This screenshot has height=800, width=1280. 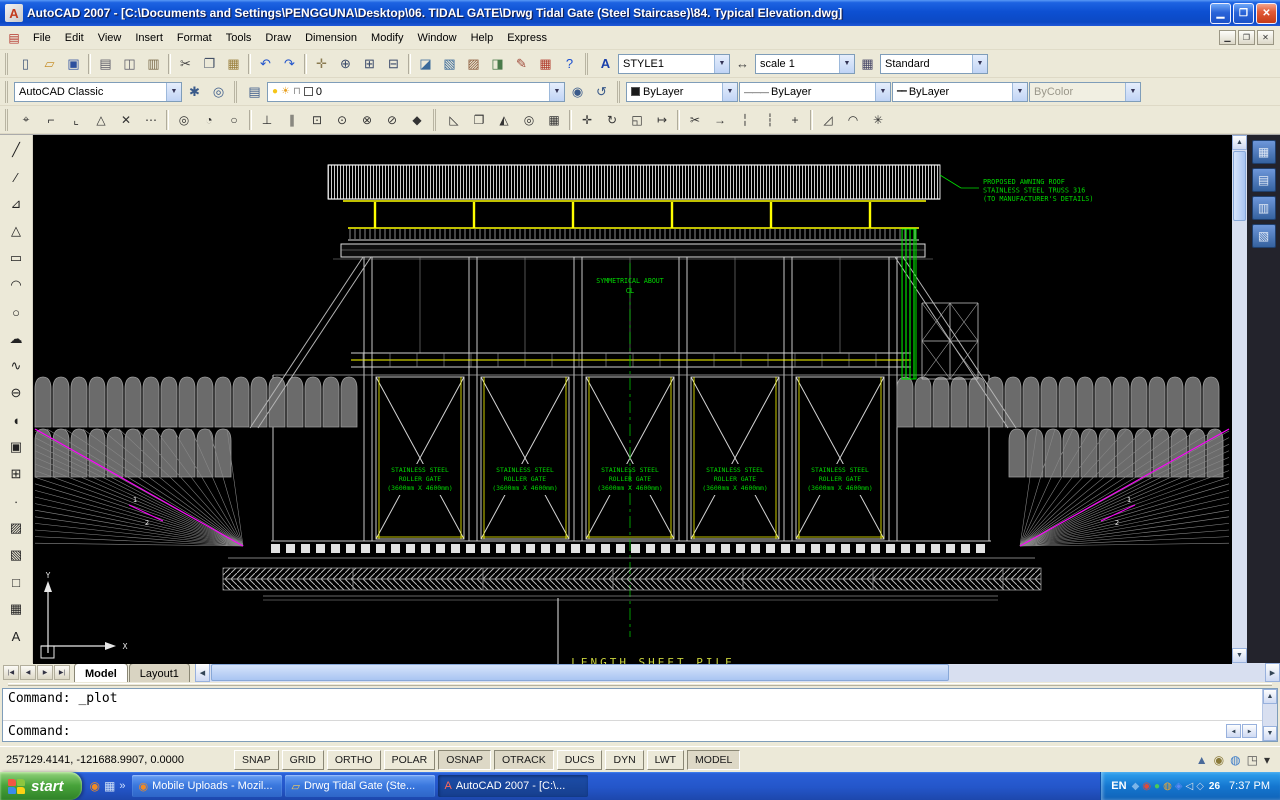 What do you see at coordinates (1265, 37) in the screenshot?
I see `mdi-close-button: ✕` at bounding box center [1265, 37].